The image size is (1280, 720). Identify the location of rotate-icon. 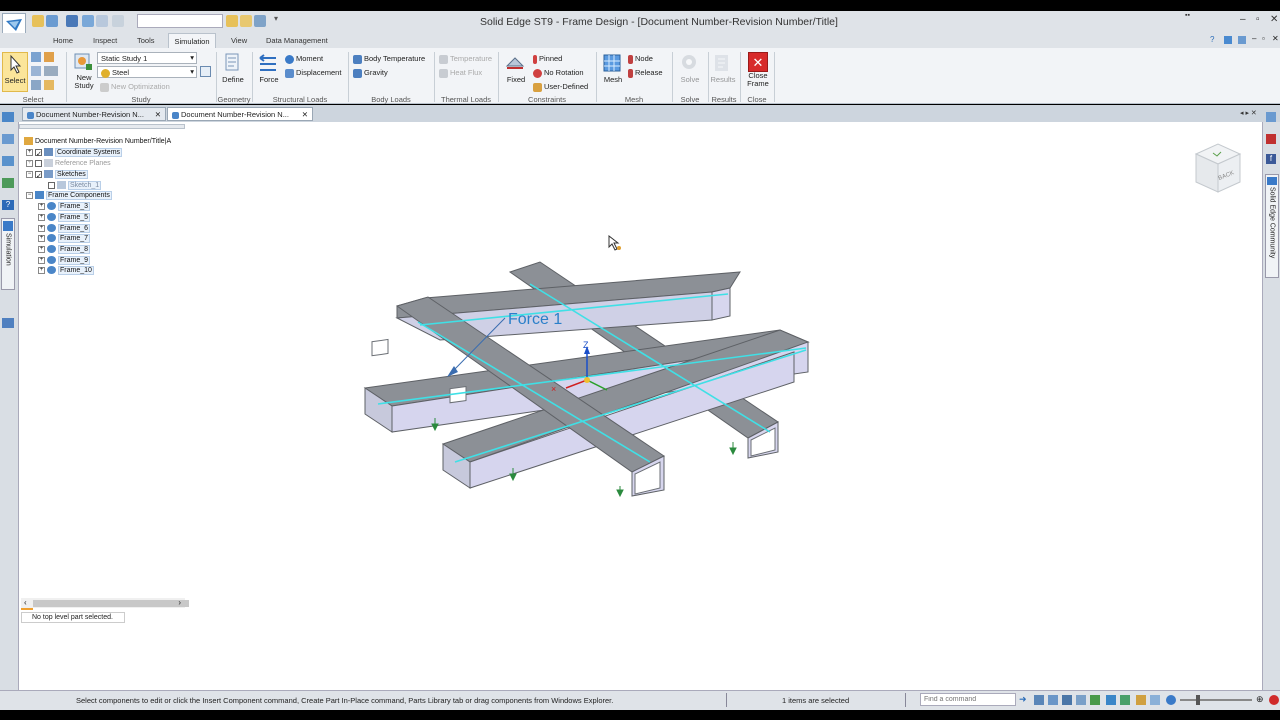
(1095, 700).